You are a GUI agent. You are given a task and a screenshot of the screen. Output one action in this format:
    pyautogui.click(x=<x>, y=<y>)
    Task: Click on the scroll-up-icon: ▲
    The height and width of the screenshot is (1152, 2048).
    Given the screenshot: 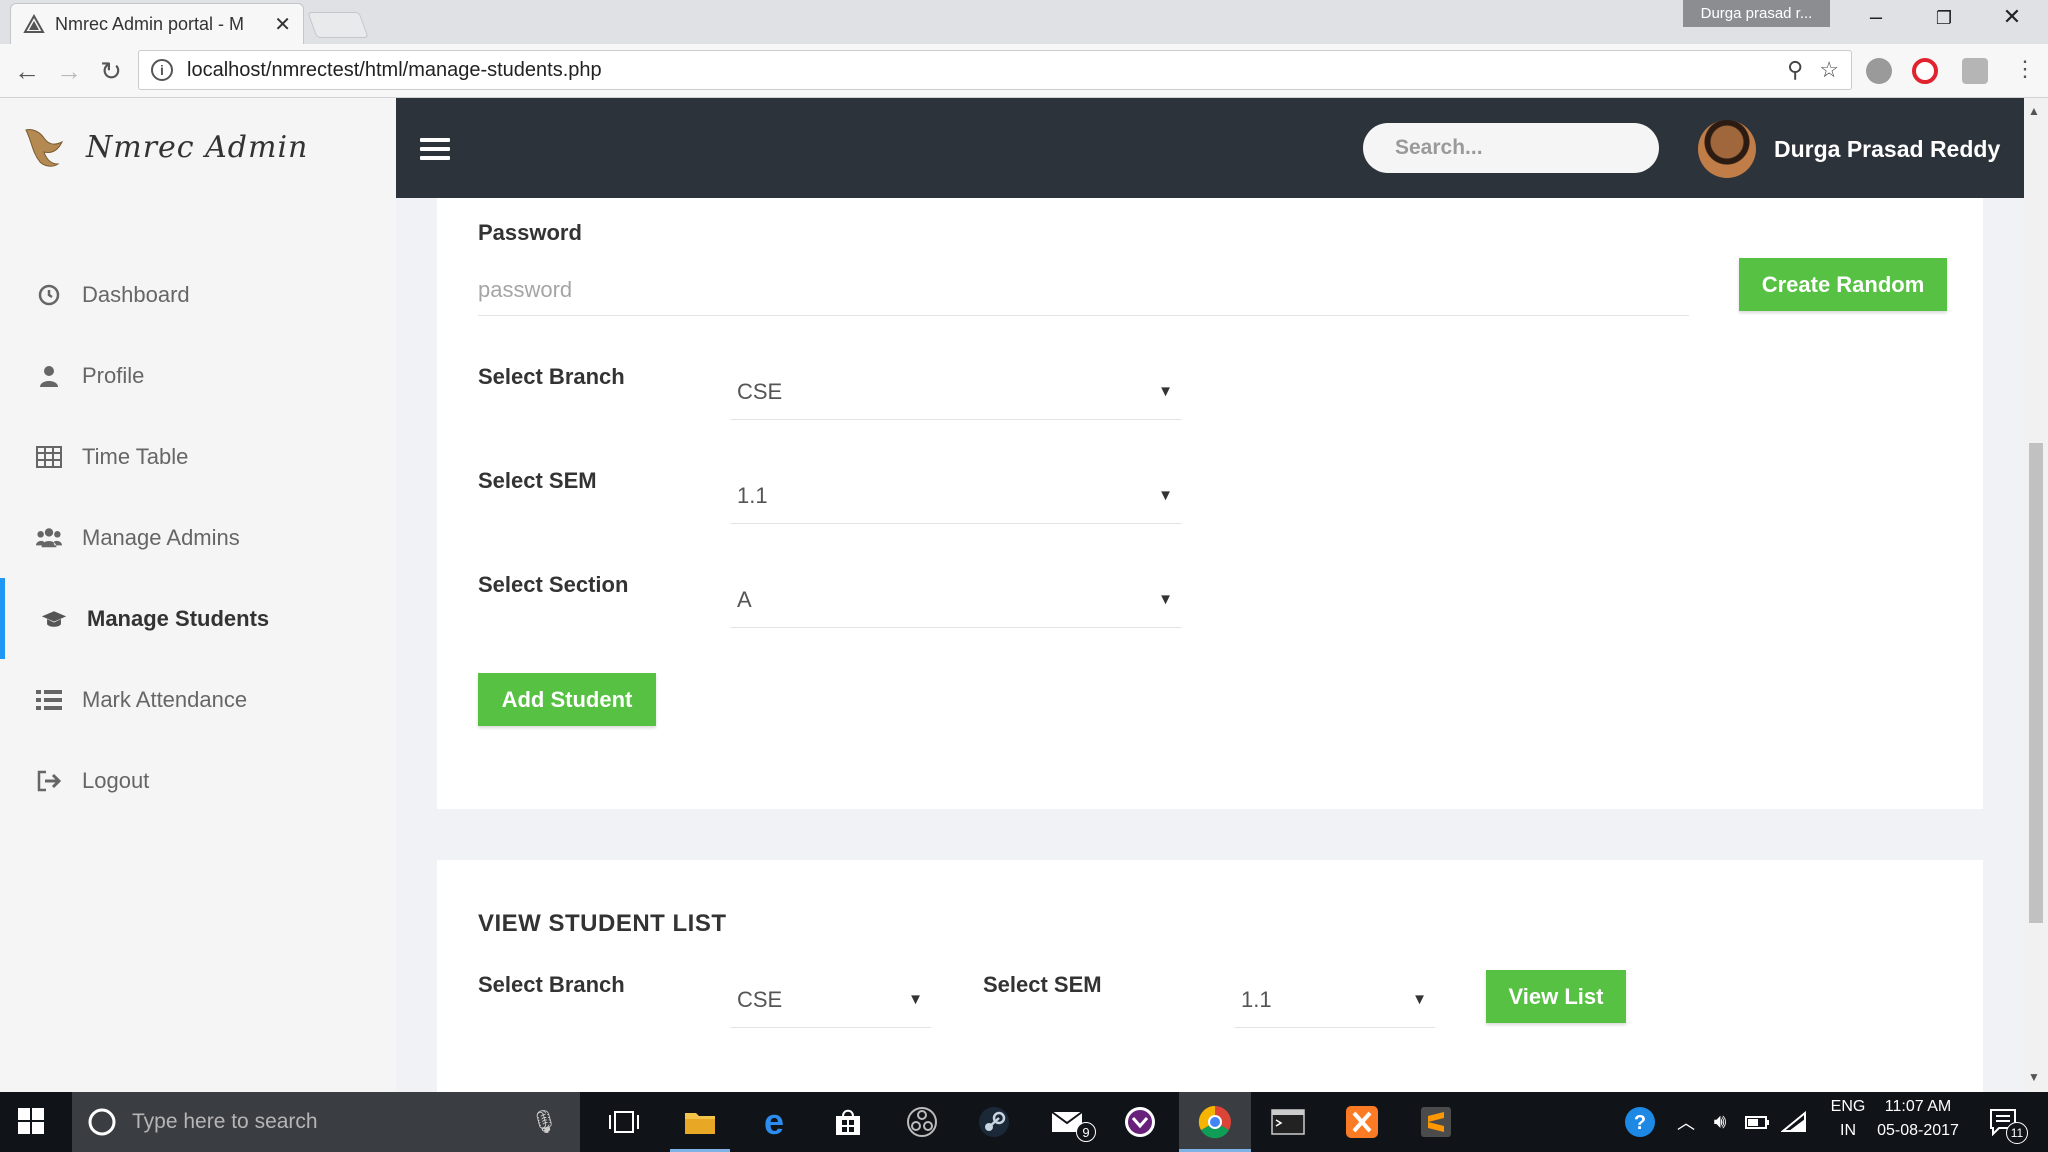 What is the action you would take?
    pyautogui.click(x=2034, y=111)
    